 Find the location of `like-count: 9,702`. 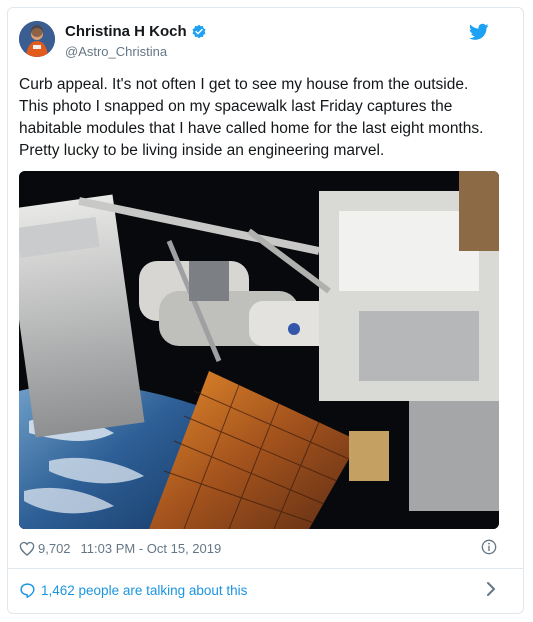

like-count: 9,702 is located at coordinates (54, 548).